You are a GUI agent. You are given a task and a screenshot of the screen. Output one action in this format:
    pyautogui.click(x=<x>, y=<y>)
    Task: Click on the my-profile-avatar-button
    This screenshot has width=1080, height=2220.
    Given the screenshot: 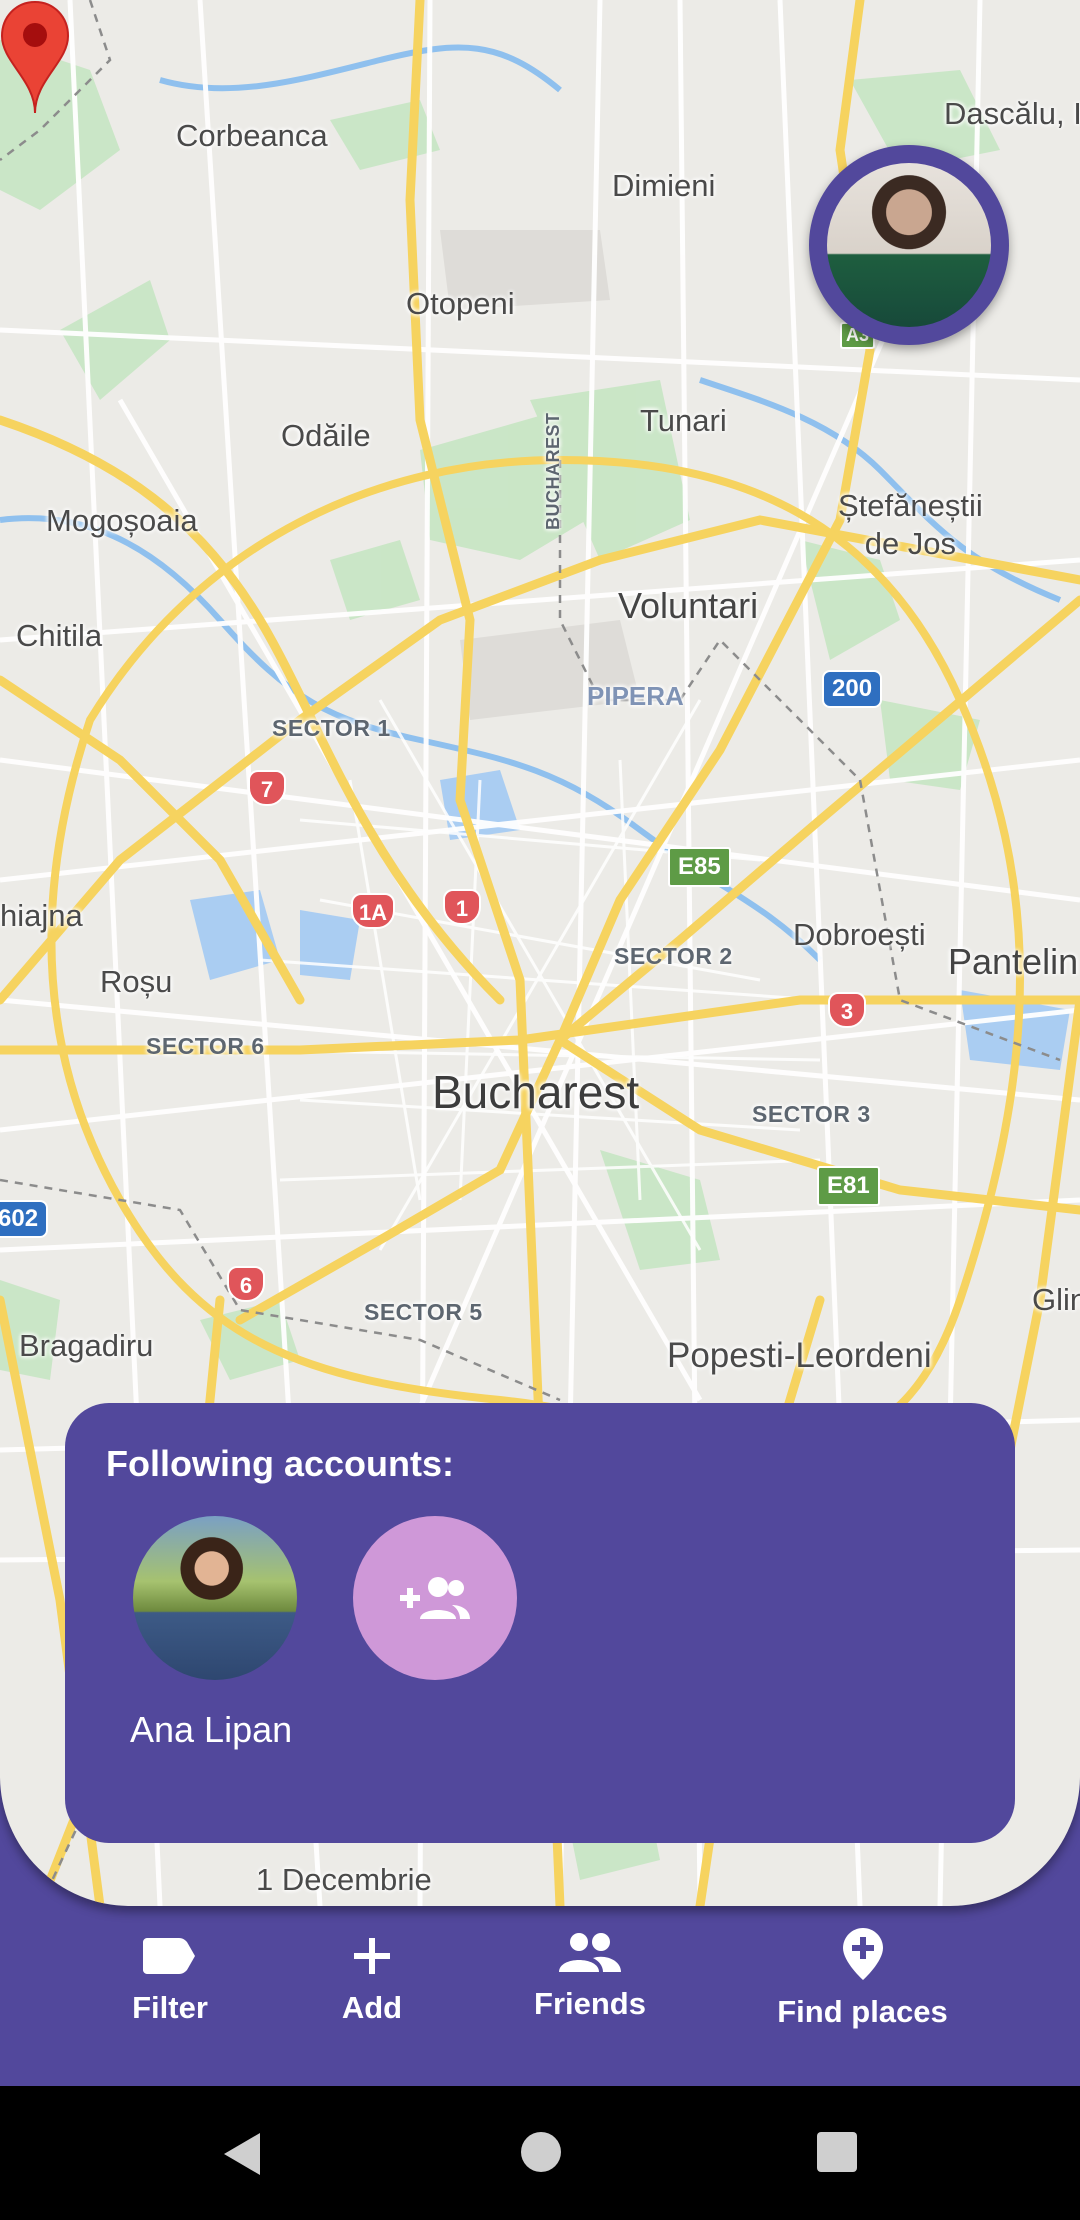 What is the action you would take?
    pyautogui.click(x=909, y=245)
    